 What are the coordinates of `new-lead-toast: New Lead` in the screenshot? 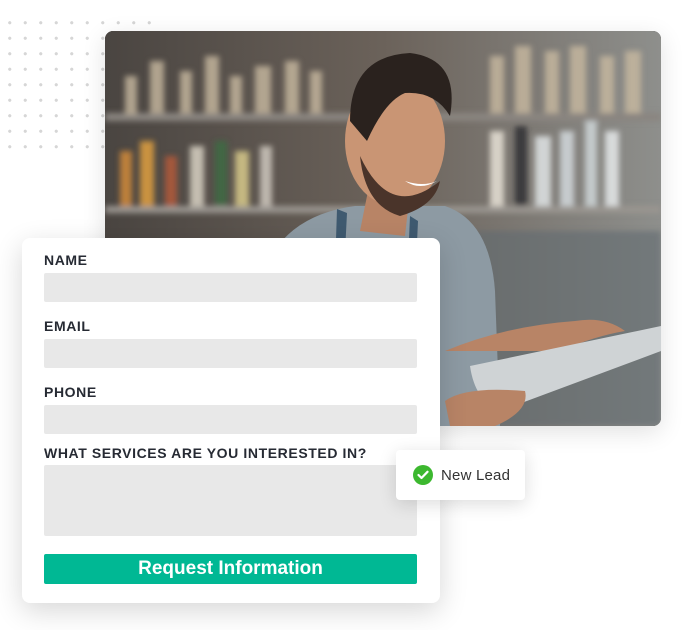 It's located at (460, 475).